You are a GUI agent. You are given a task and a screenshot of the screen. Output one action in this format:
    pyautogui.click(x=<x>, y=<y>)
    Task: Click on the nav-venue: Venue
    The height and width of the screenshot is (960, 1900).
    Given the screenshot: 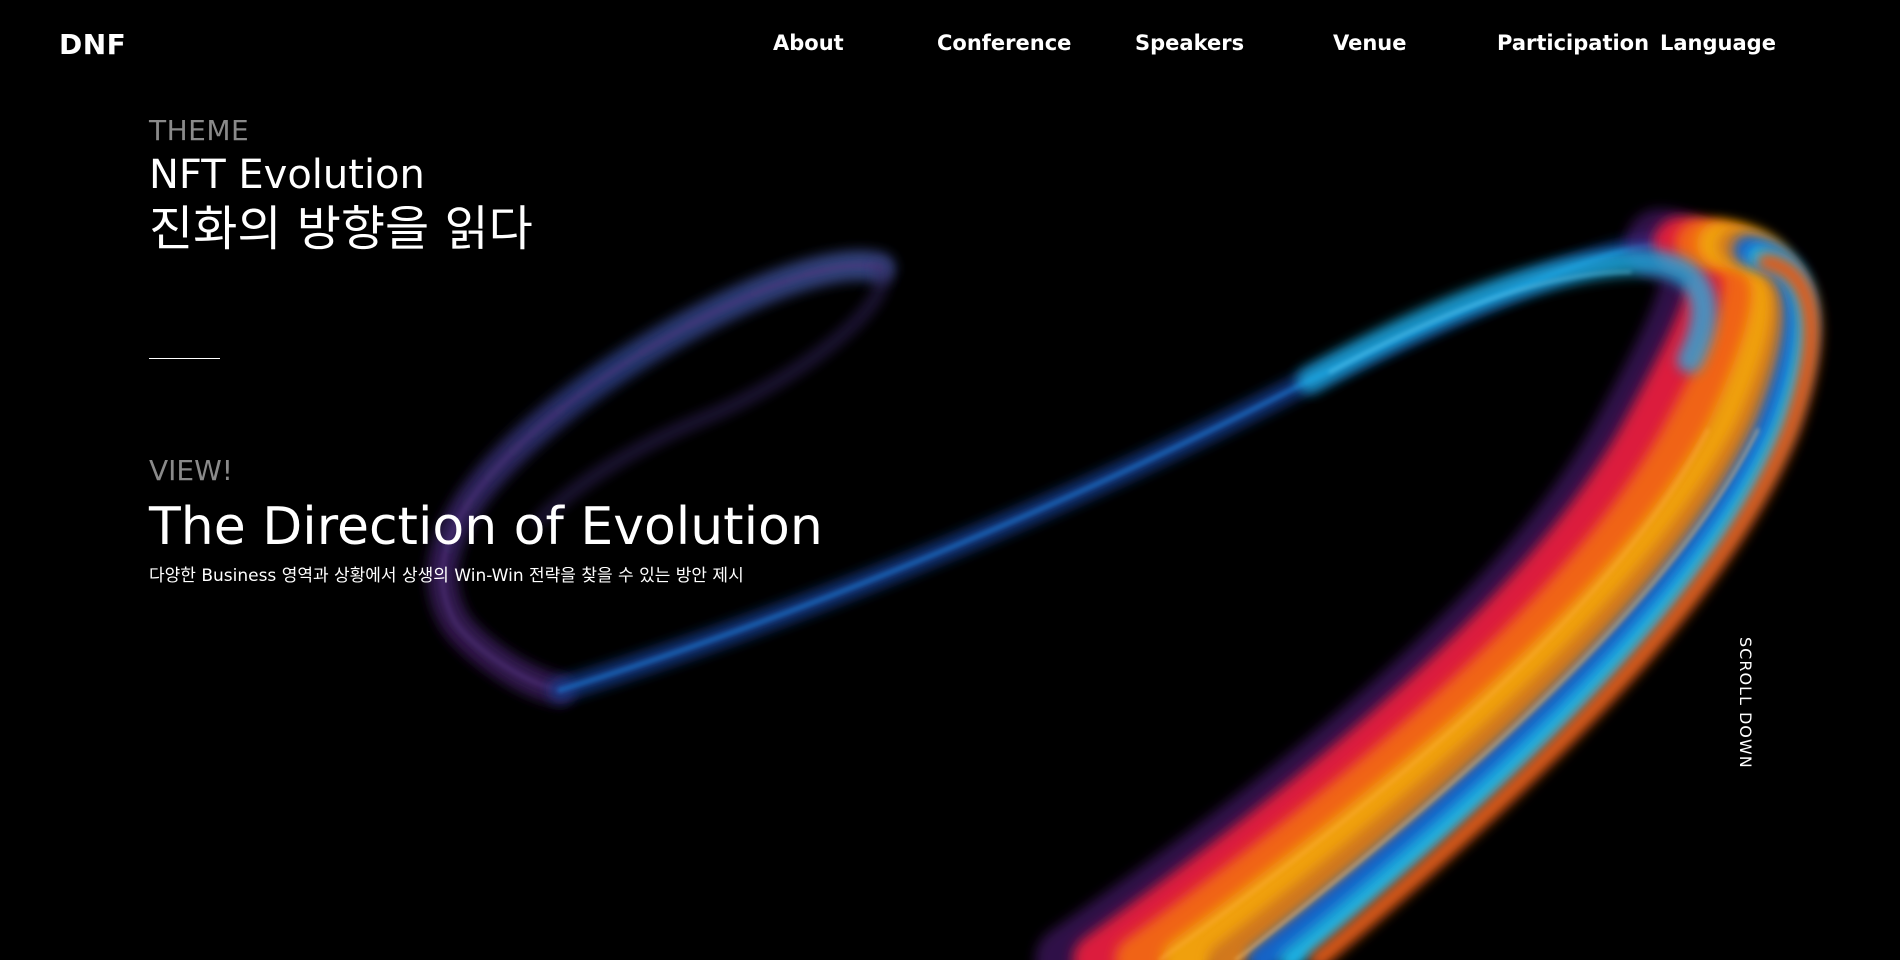 What is the action you would take?
    pyautogui.click(x=1370, y=43)
    